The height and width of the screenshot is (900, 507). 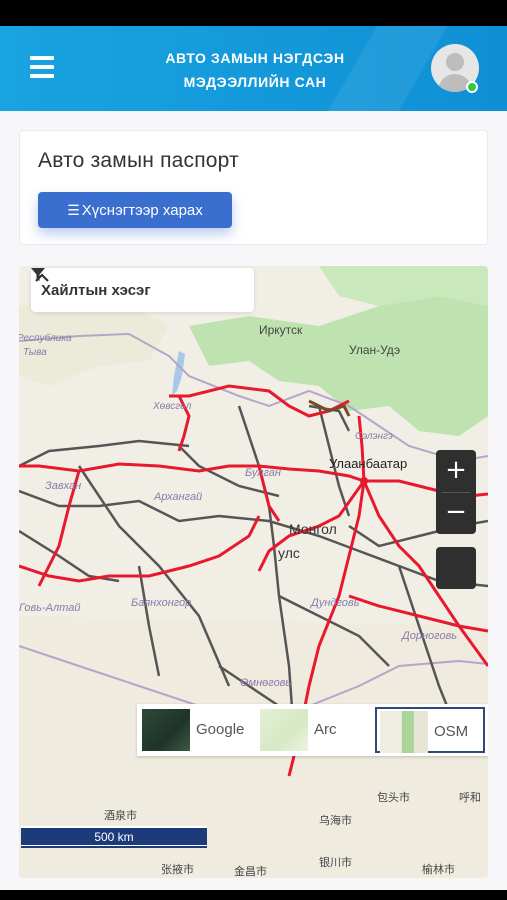 What do you see at coordinates (374, 436) in the screenshot?
I see `place-label: Сэлэнгэ` at bounding box center [374, 436].